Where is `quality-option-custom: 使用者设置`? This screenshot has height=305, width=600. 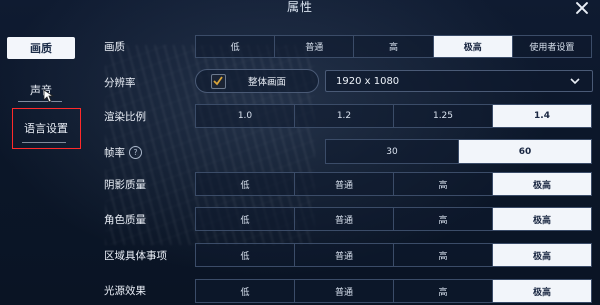 quality-option-custom: 使用者设置 is located at coordinates (552, 46).